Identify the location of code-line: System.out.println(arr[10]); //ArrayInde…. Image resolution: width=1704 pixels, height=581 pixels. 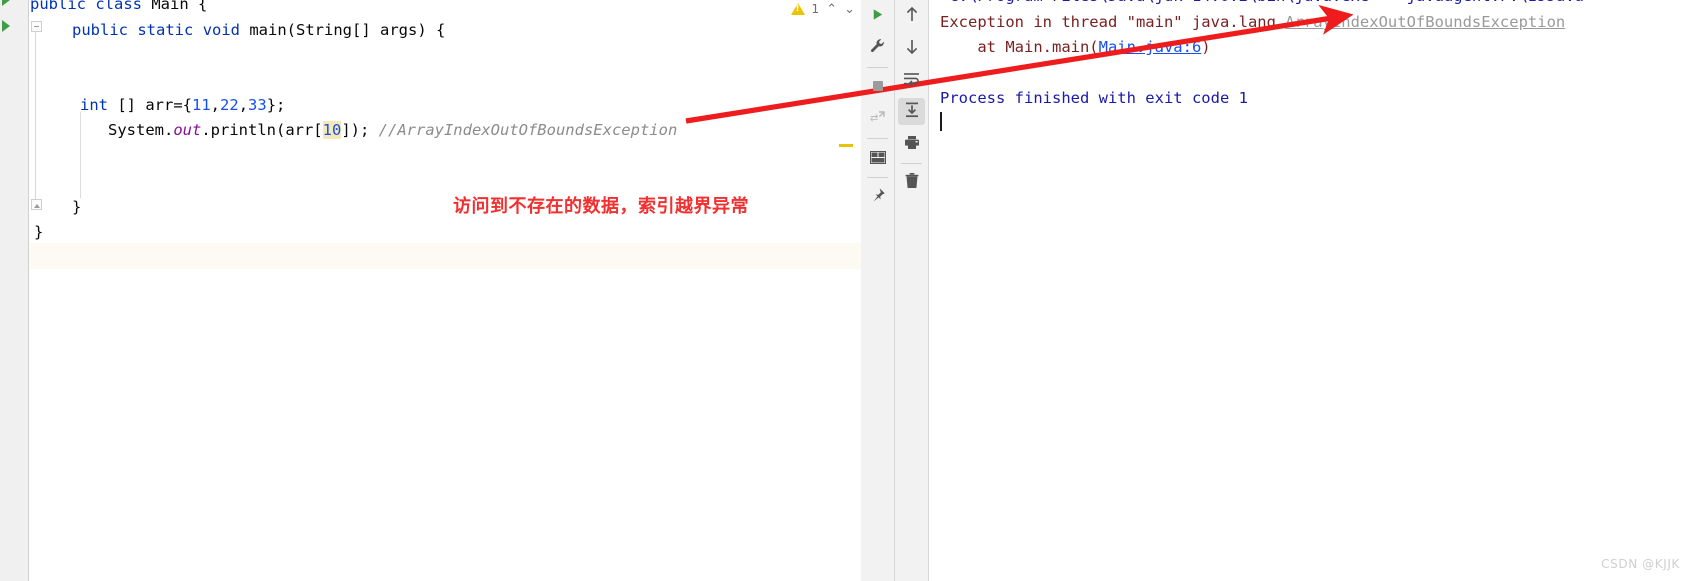
(392, 131).